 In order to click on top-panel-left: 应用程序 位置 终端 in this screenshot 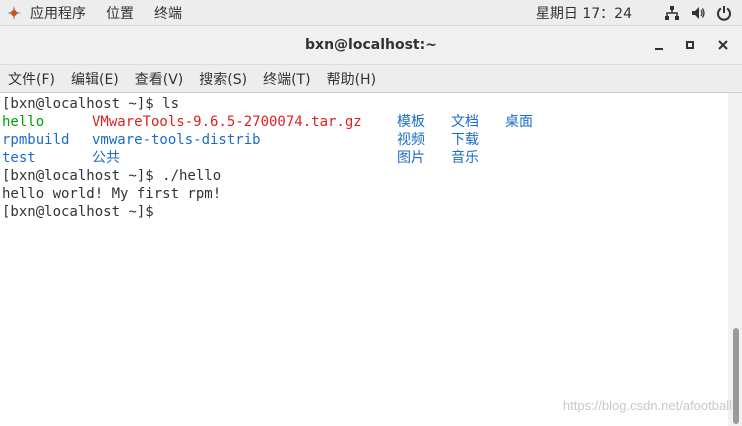, I will do `click(104, 12)`.